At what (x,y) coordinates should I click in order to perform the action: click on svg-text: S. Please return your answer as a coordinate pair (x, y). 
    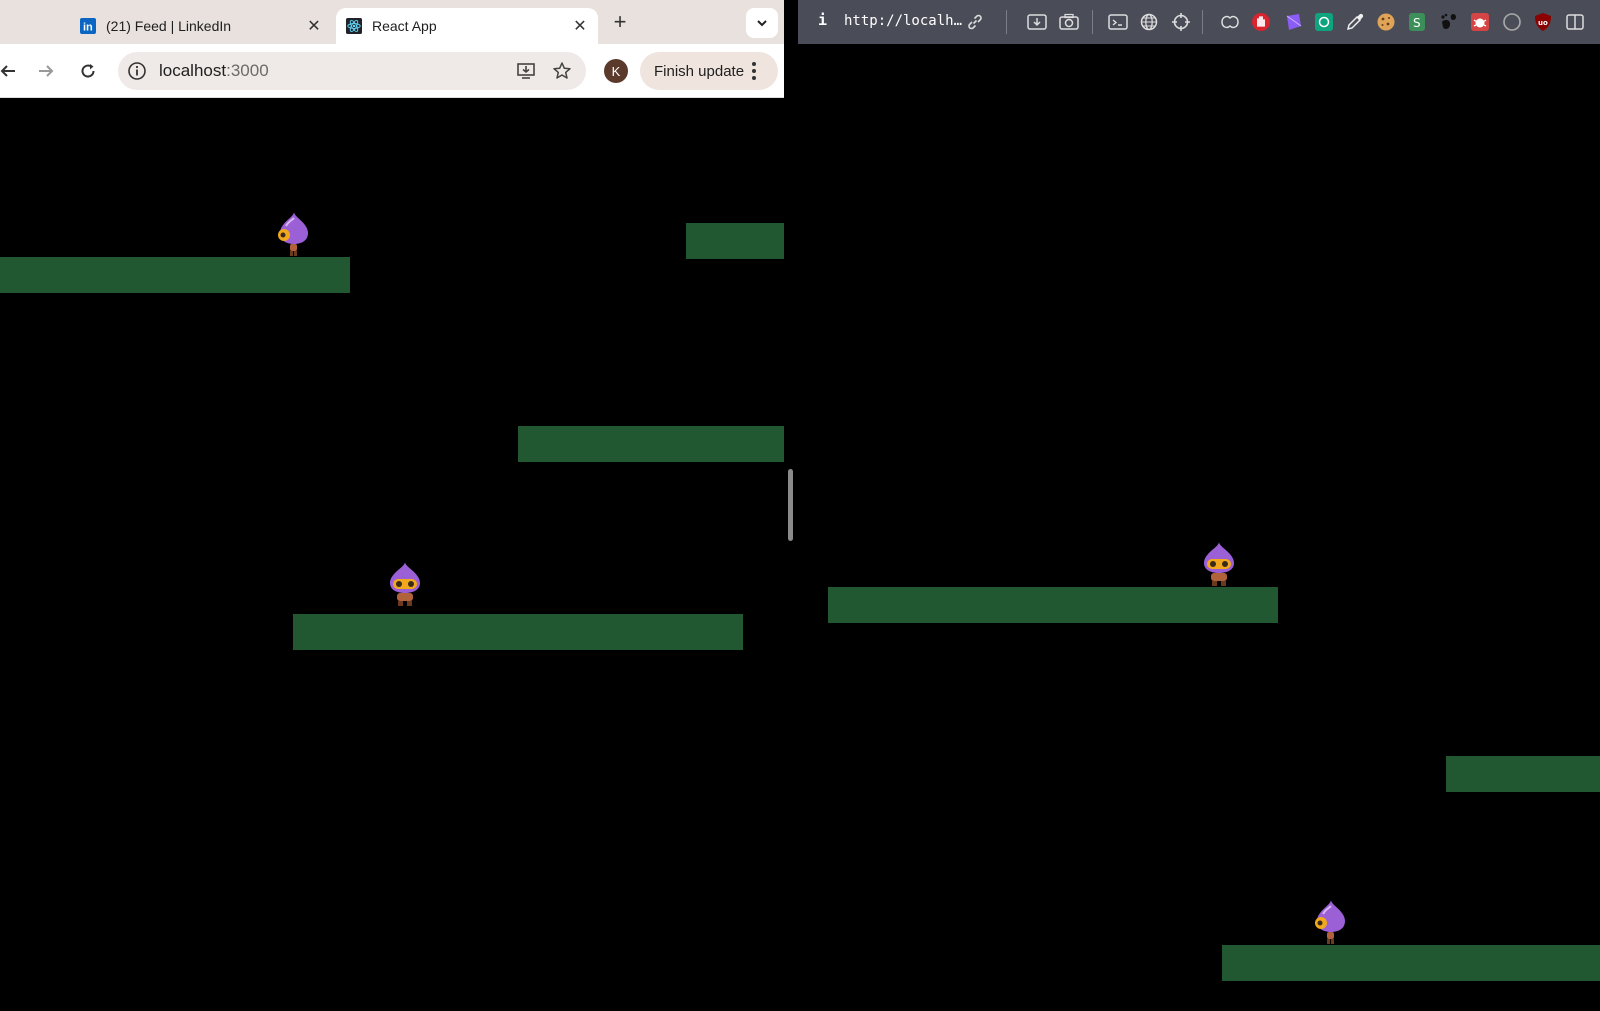
    Looking at the image, I should click on (1417, 23).